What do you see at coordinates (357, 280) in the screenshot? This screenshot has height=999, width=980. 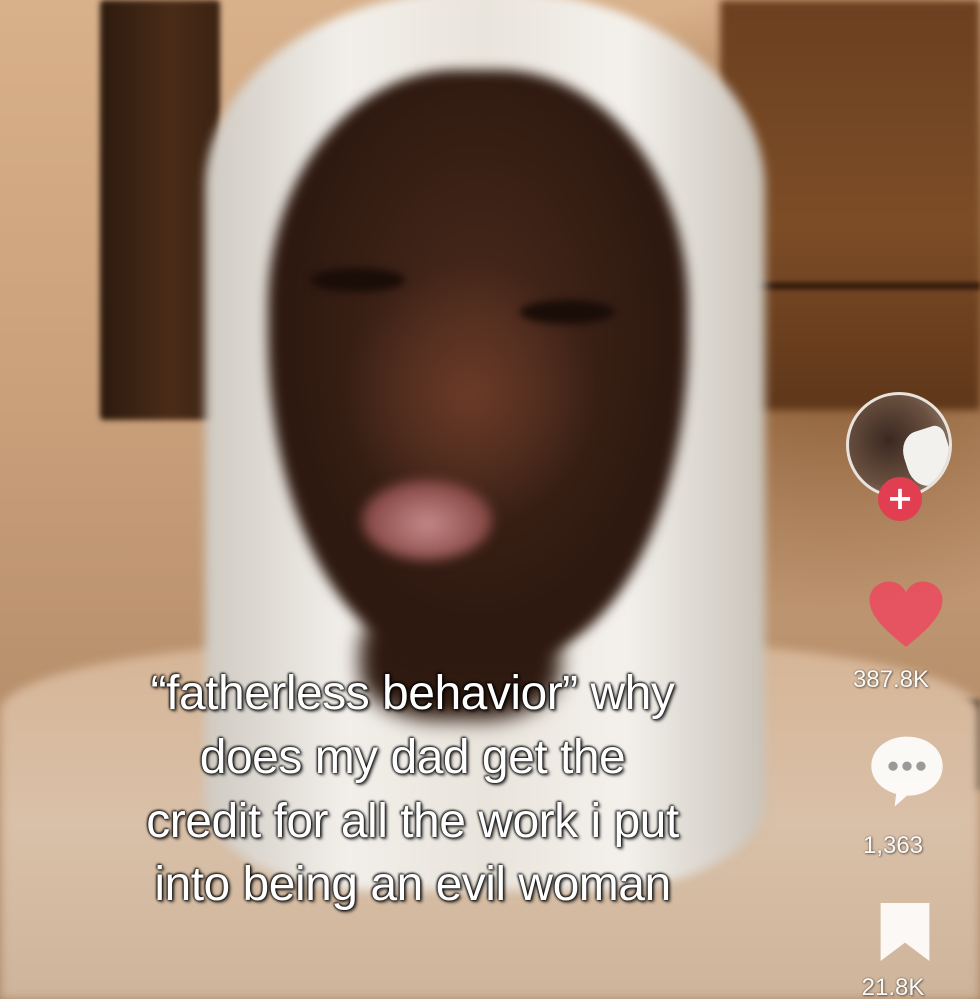 I see `person-eye-left` at bounding box center [357, 280].